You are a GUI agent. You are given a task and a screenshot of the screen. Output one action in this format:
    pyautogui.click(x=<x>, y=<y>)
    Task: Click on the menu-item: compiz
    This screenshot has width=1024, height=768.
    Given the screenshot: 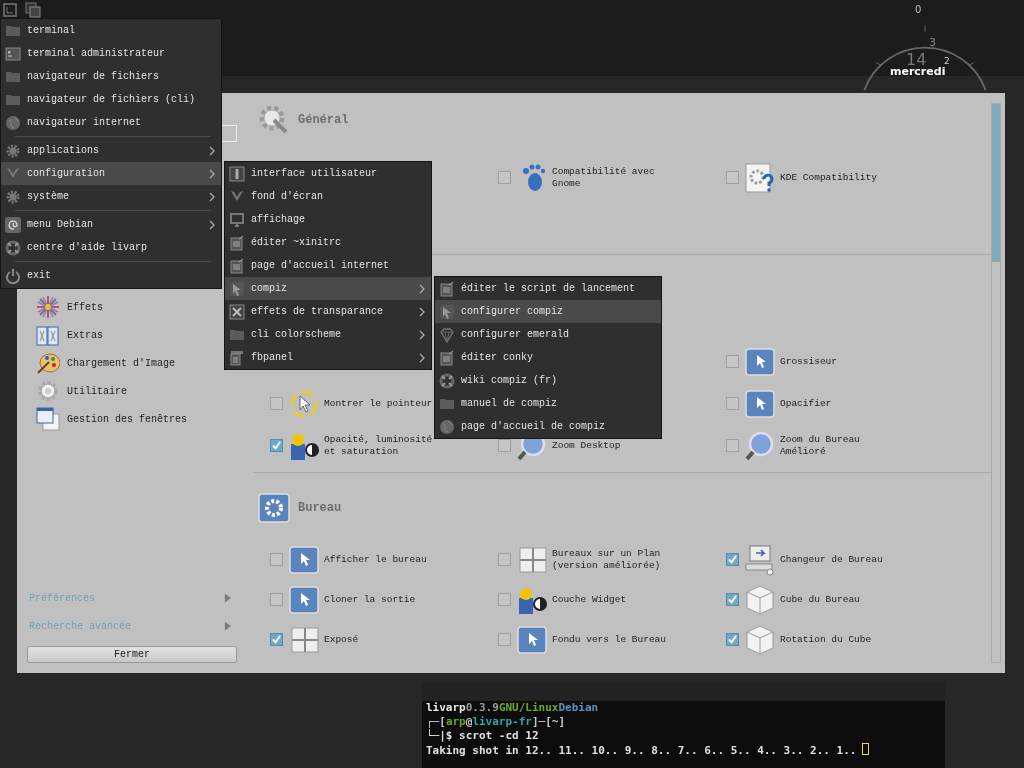 What is the action you would take?
    pyautogui.click(x=328, y=288)
    